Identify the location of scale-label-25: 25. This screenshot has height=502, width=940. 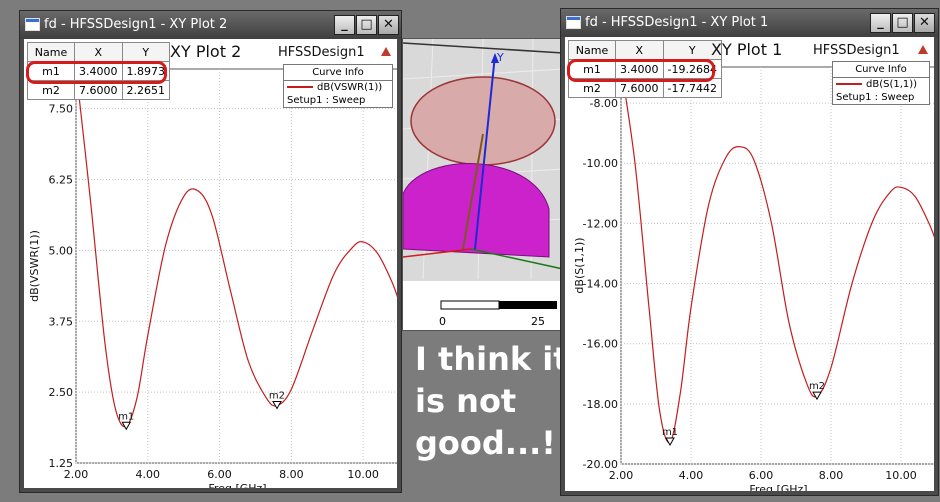
(538, 321).